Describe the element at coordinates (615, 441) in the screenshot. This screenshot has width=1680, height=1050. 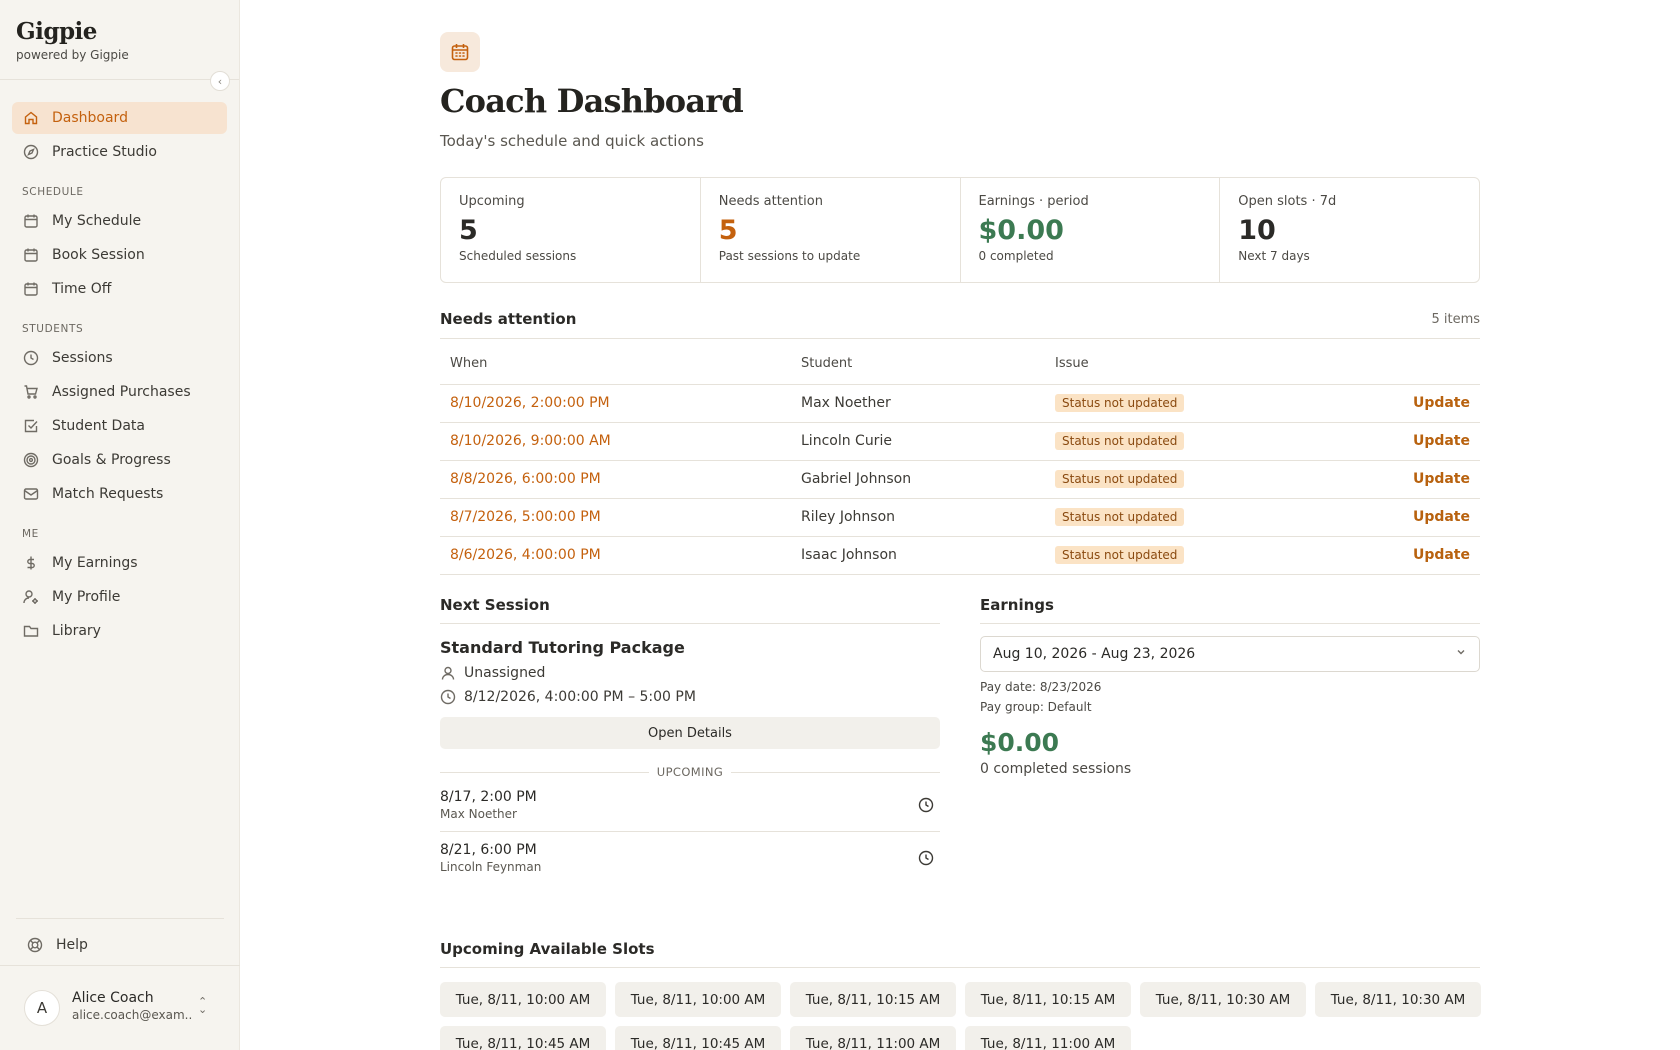
I see `row-when: 8/10/2026, 9:00:00 AM` at that location.